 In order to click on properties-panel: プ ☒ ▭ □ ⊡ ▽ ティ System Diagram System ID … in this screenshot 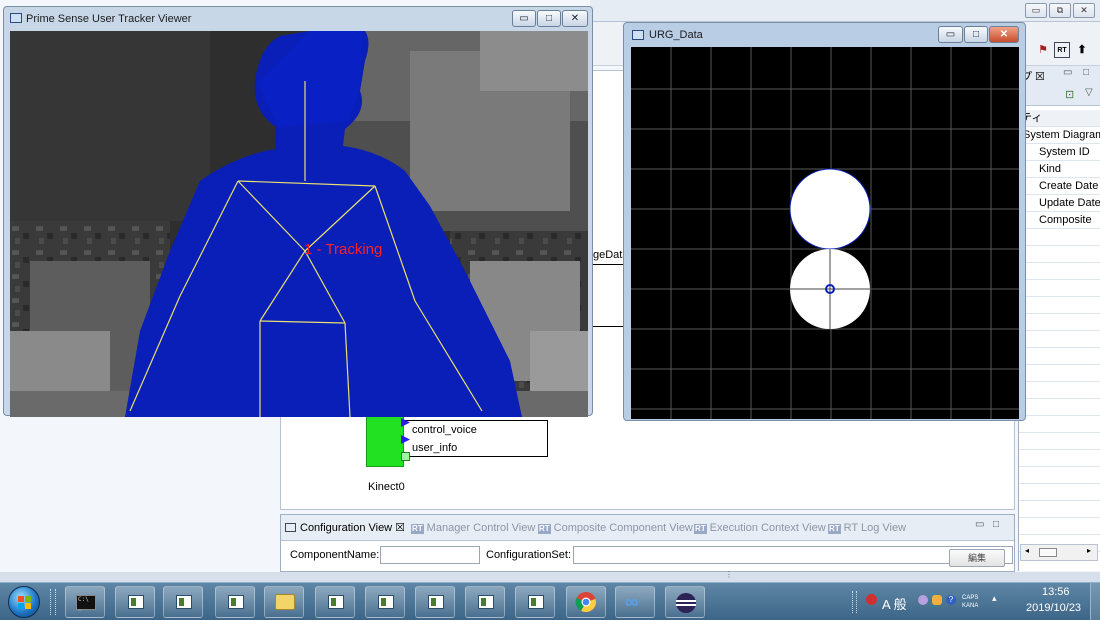, I will do `click(1059, 318)`.